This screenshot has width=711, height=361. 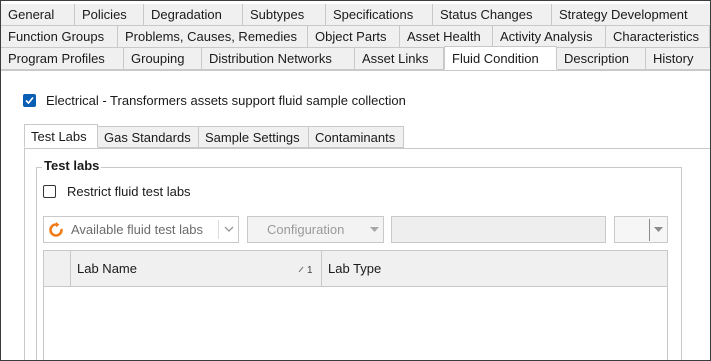 I want to click on column-header-lab-name: Lab Name, so click(x=107, y=268).